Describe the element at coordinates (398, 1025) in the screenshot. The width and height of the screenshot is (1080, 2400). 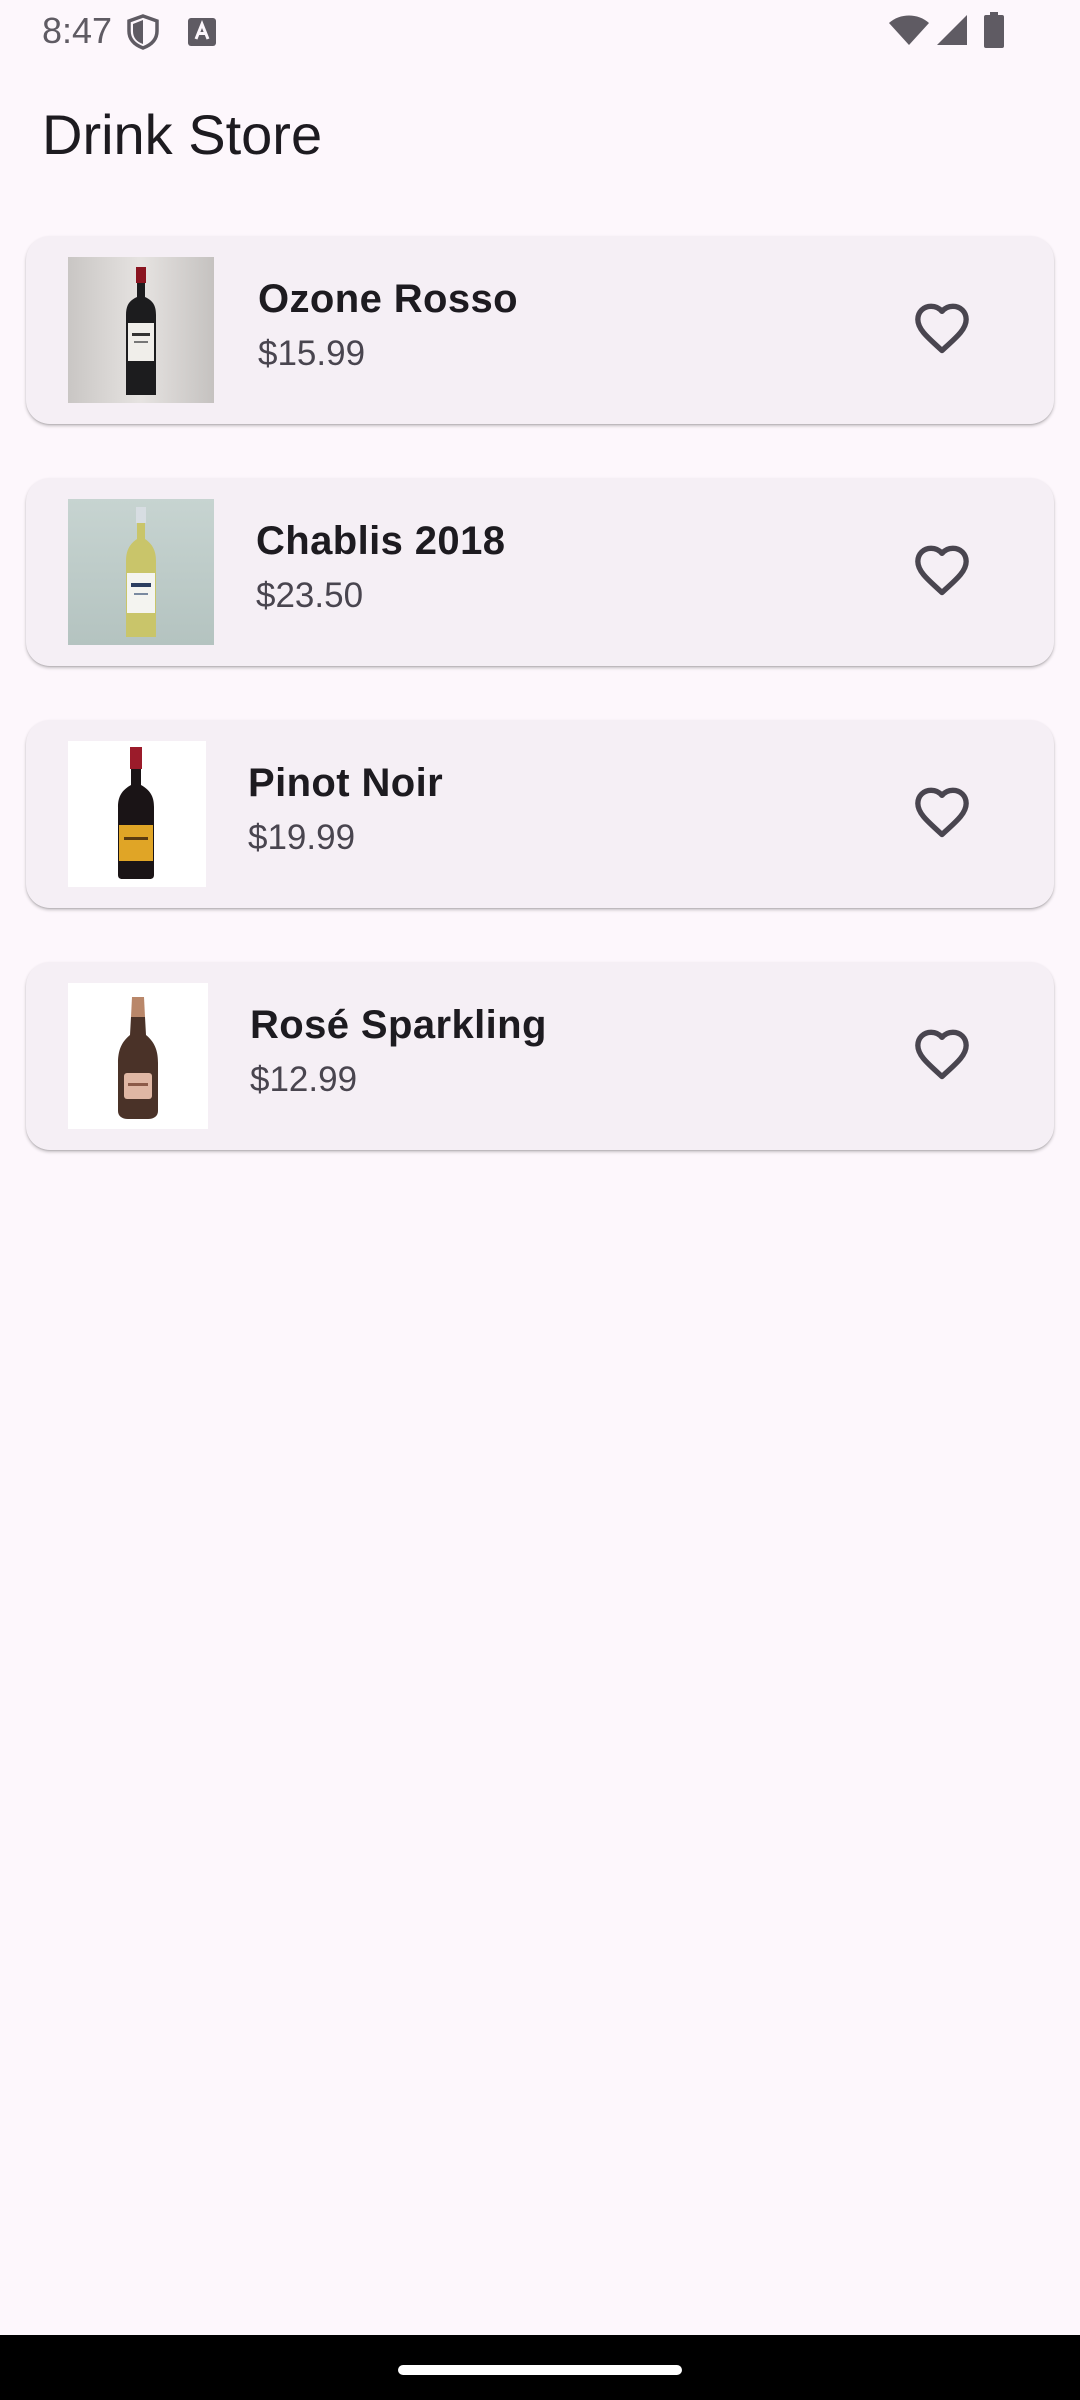
I see `product-name: Rosé Sparkling` at that location.